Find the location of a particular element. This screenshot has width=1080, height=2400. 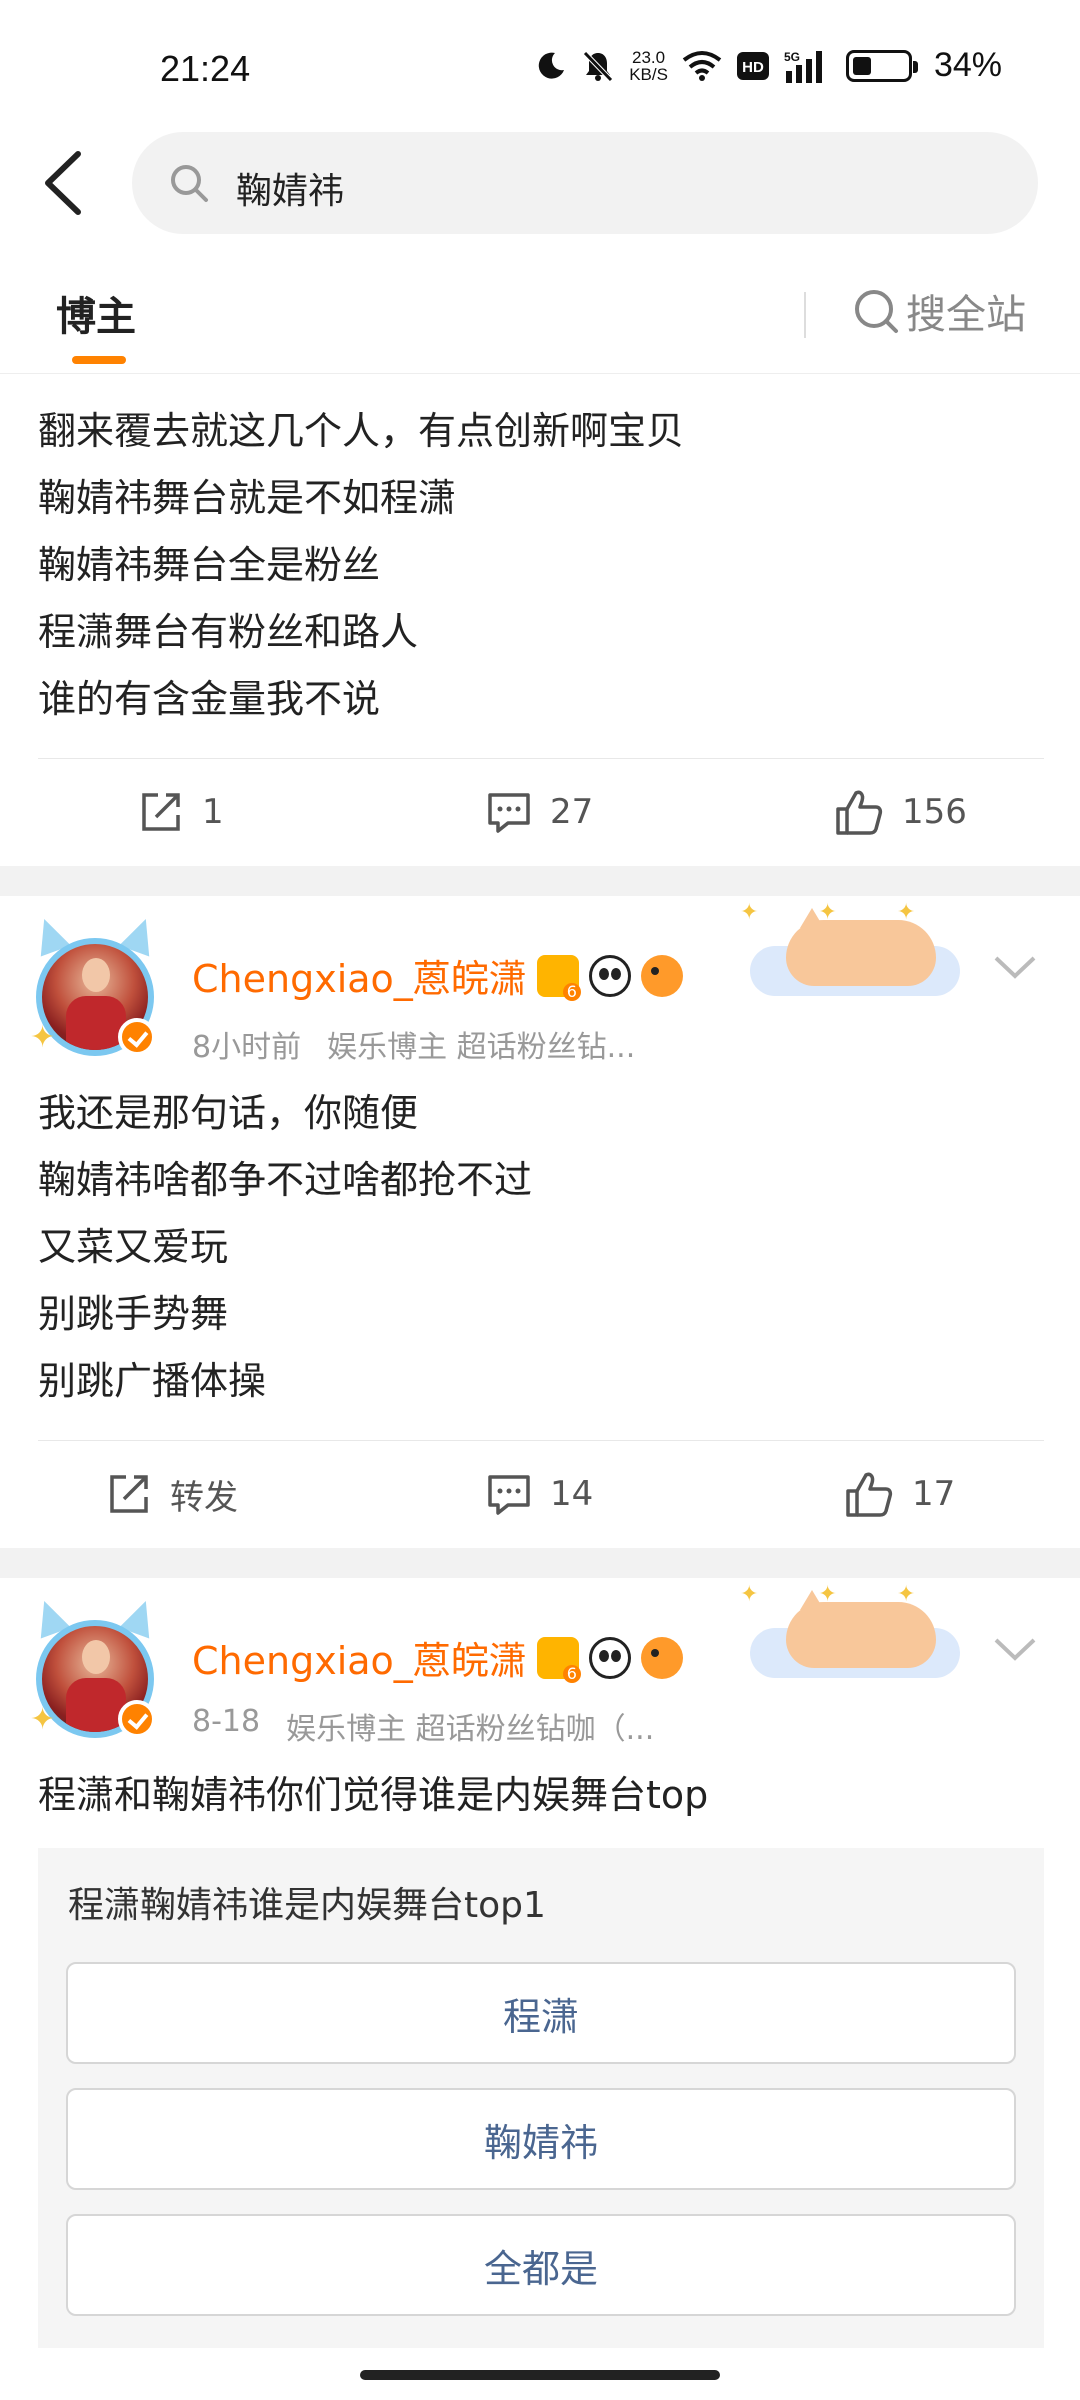

tab-active-indicator is located at coordinates (99, 360).